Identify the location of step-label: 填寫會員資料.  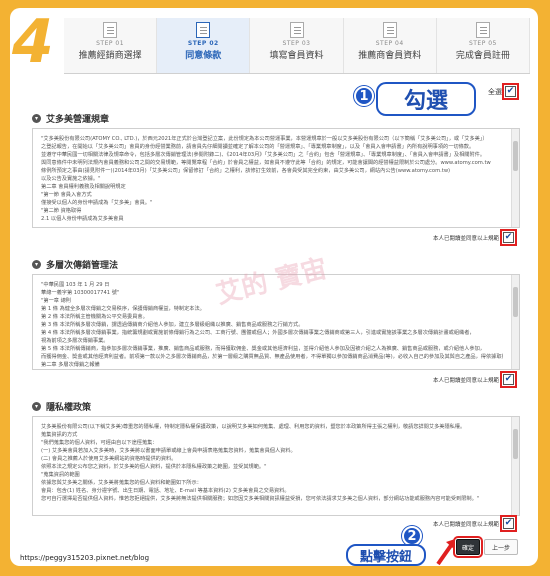
(296, 56).